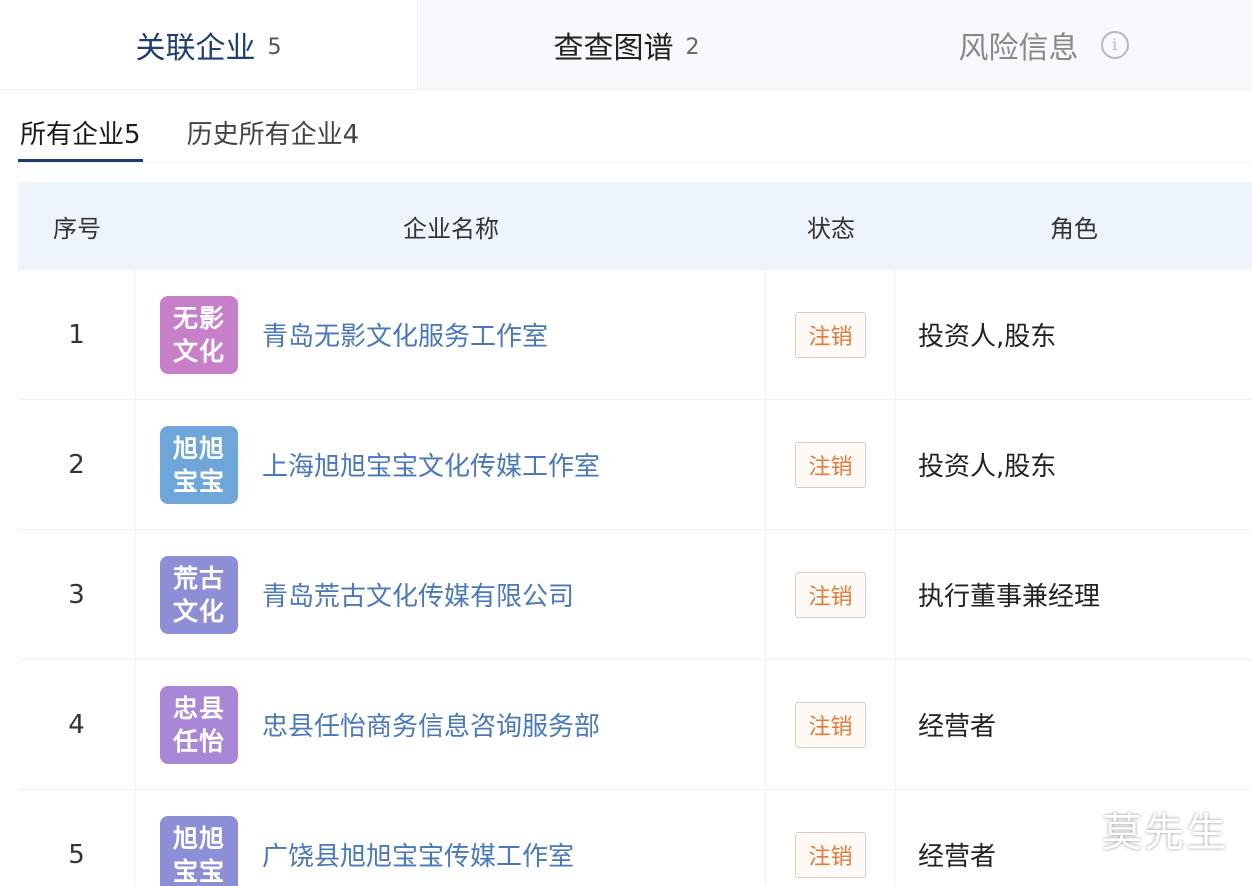 The image size is (1252, 886). What do you see at coordinates (1165, 833) in the screenshot?
I see `watermark: 莫先生` at bounding box center [1165, 833].